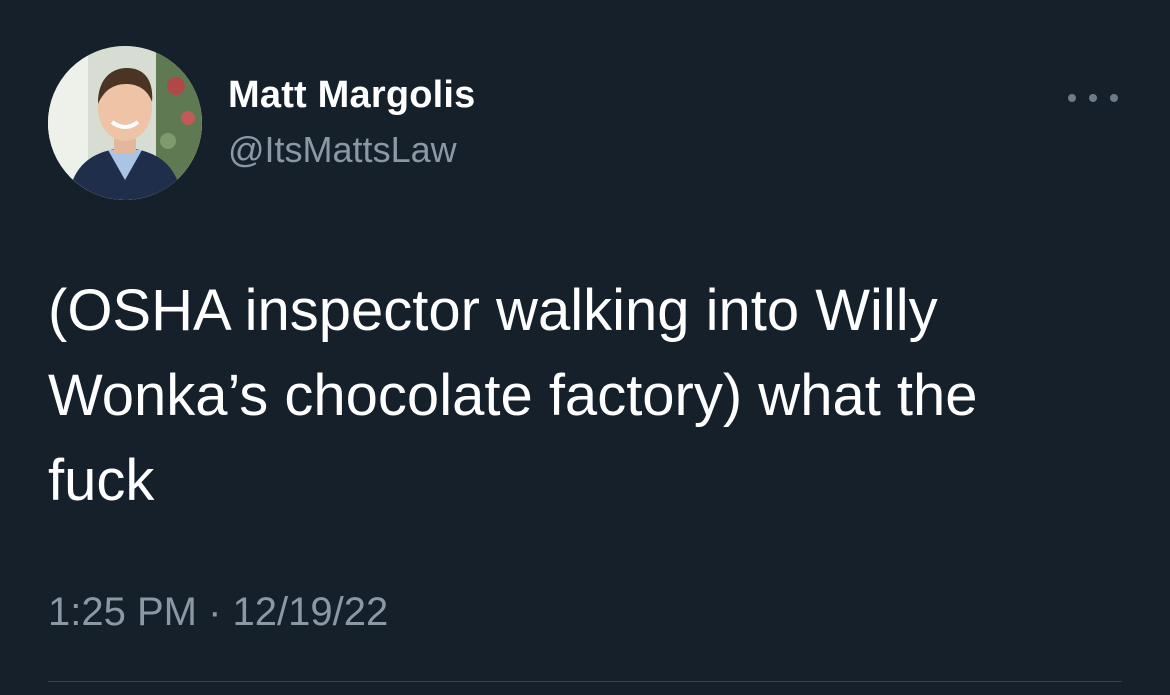 The height and width of the screenshot is (695, 1170). What do you see at coordinates (122, 612) in the screenshot?
I see `tweet-time: 1:25 PM` at bounding box center [122, 612].